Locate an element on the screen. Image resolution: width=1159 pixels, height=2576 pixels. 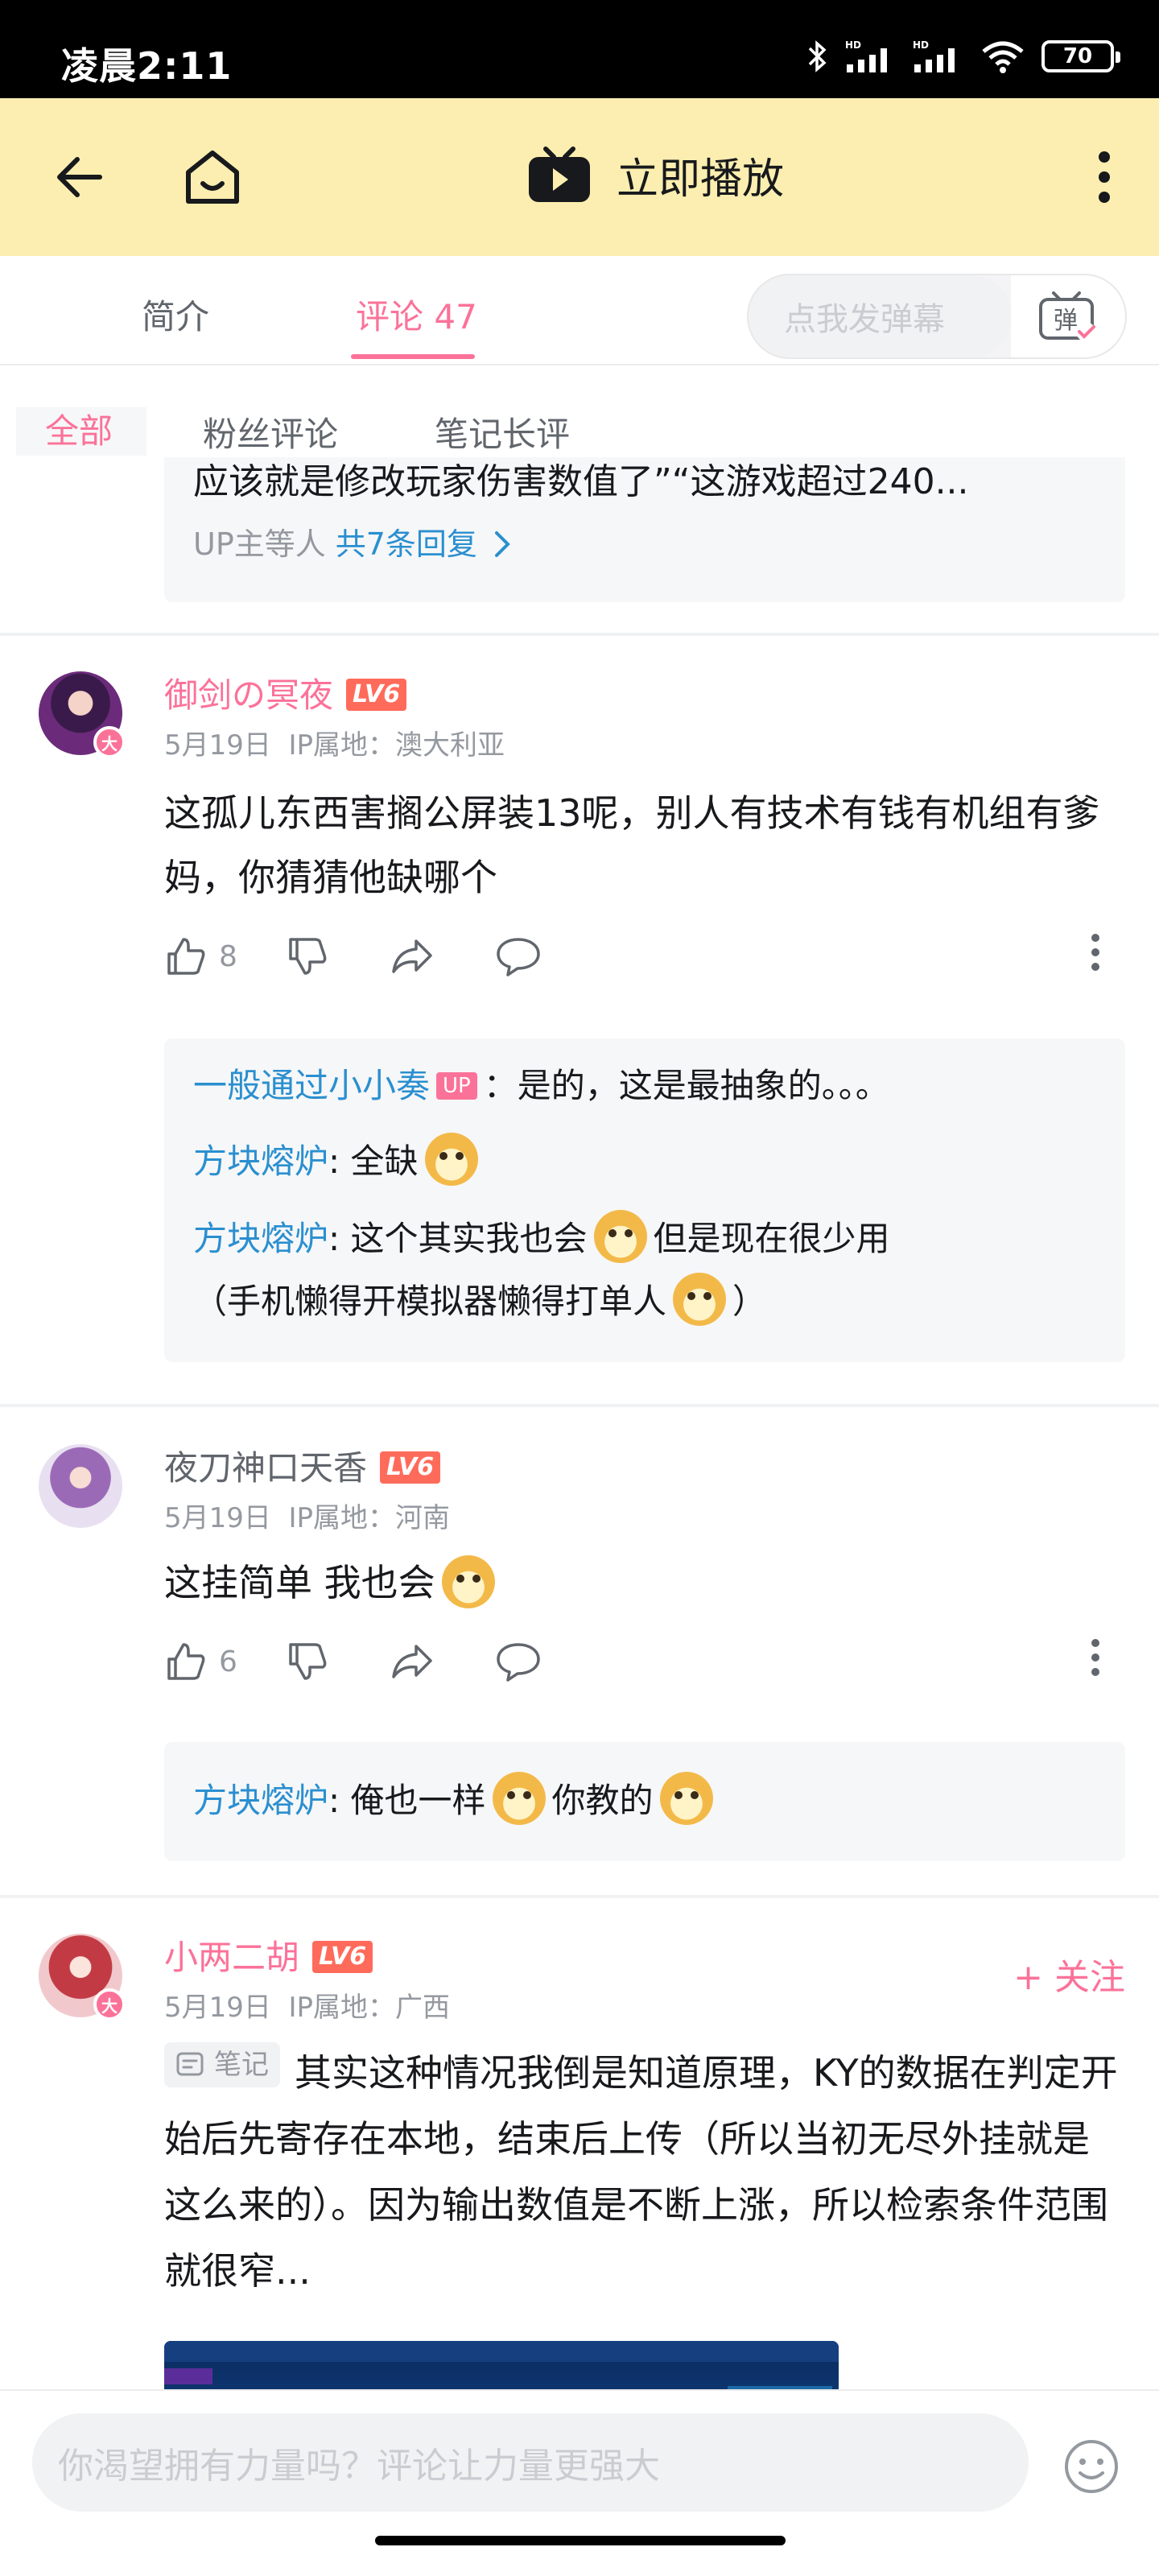
like-button: 8 is located at coordinates (200, 956).